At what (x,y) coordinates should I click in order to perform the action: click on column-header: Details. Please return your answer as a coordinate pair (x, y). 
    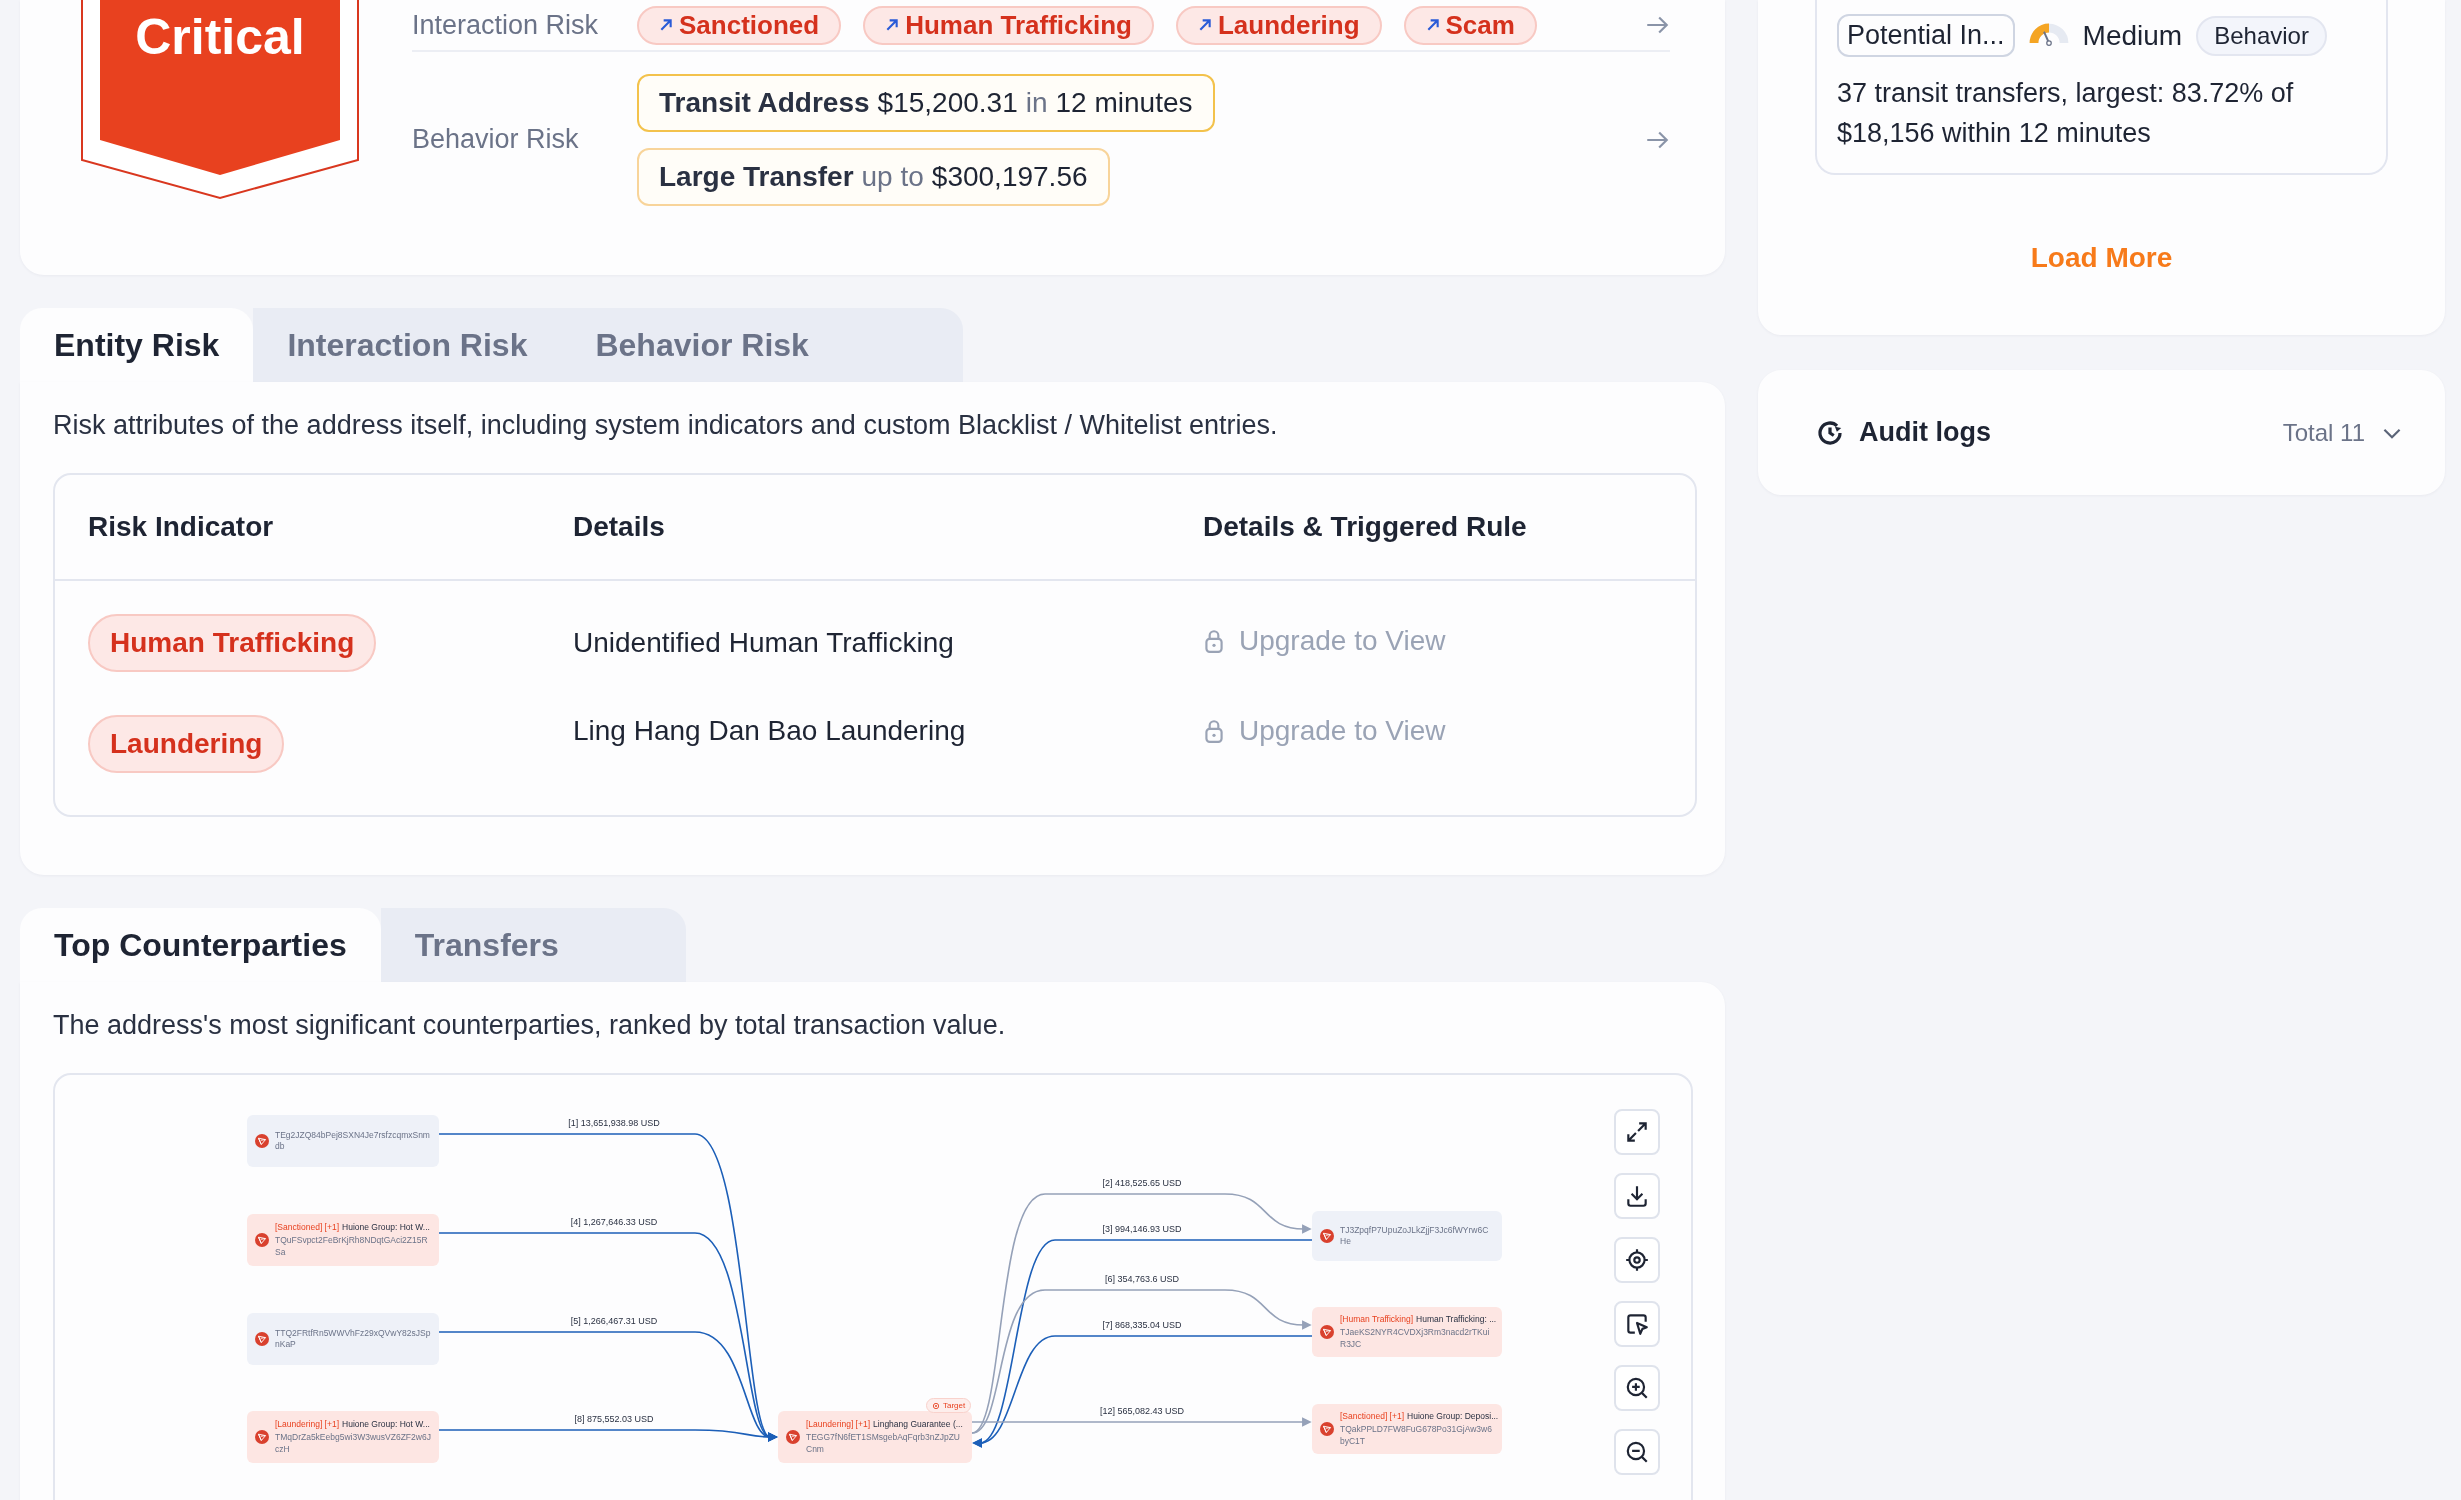
    Looking at the image, I should click on (619, 527).